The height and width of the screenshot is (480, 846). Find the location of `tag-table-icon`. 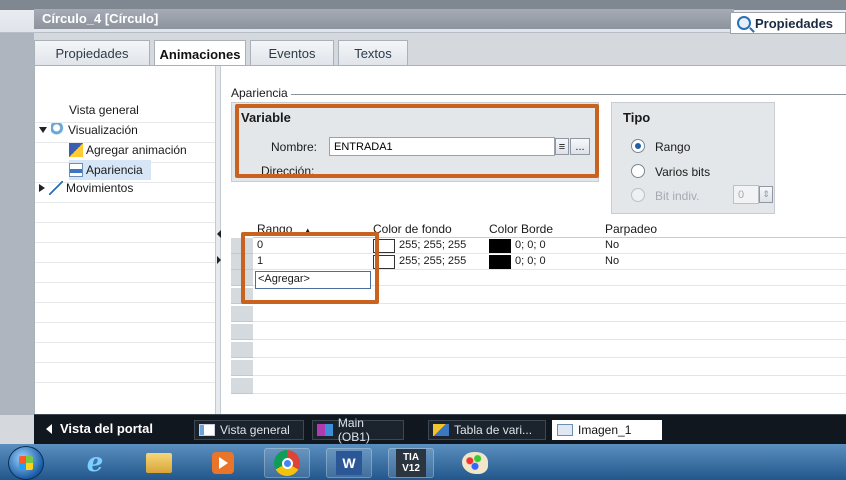

tag-table-icon is located at coordinates (441, 430).